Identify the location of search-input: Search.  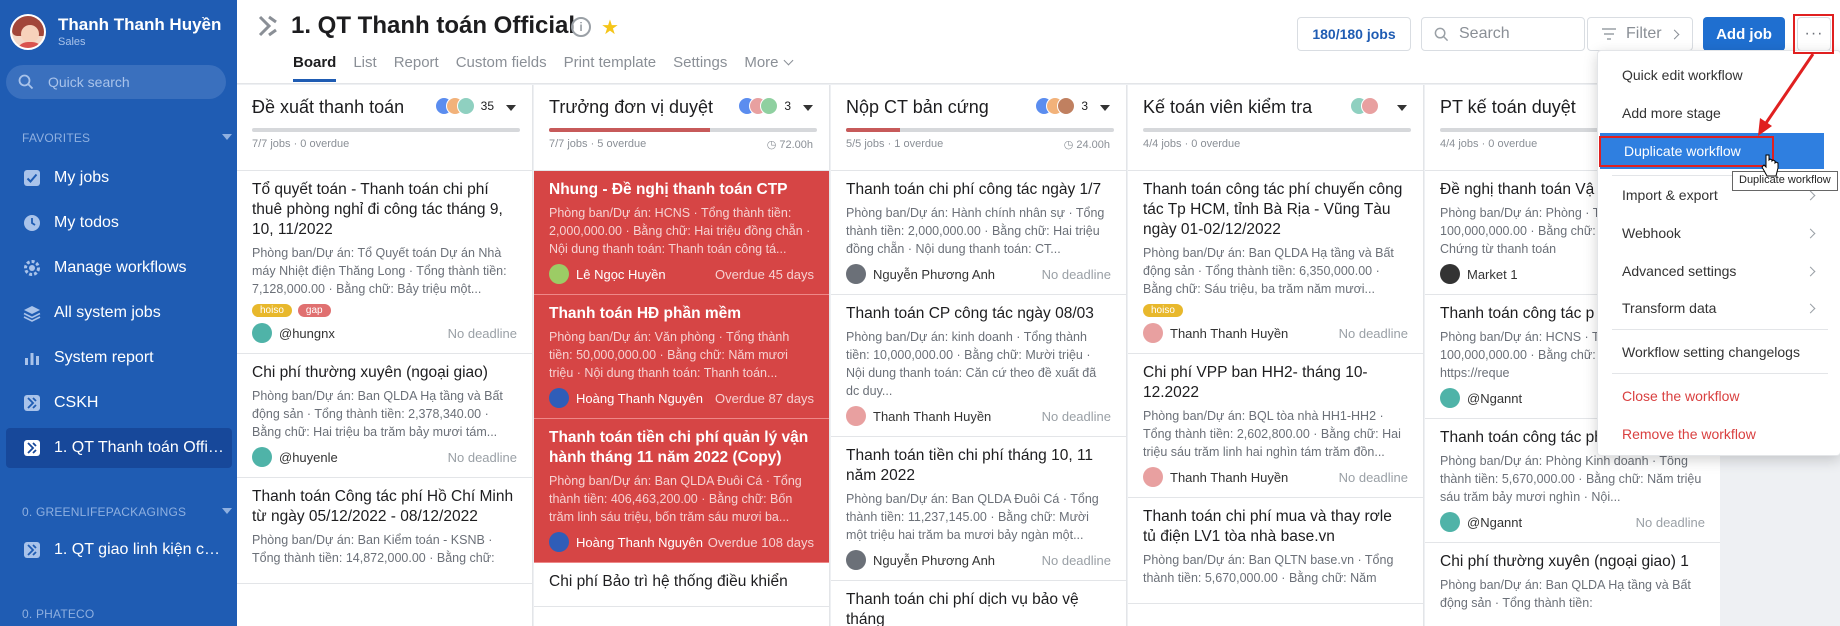
(1503, 34).